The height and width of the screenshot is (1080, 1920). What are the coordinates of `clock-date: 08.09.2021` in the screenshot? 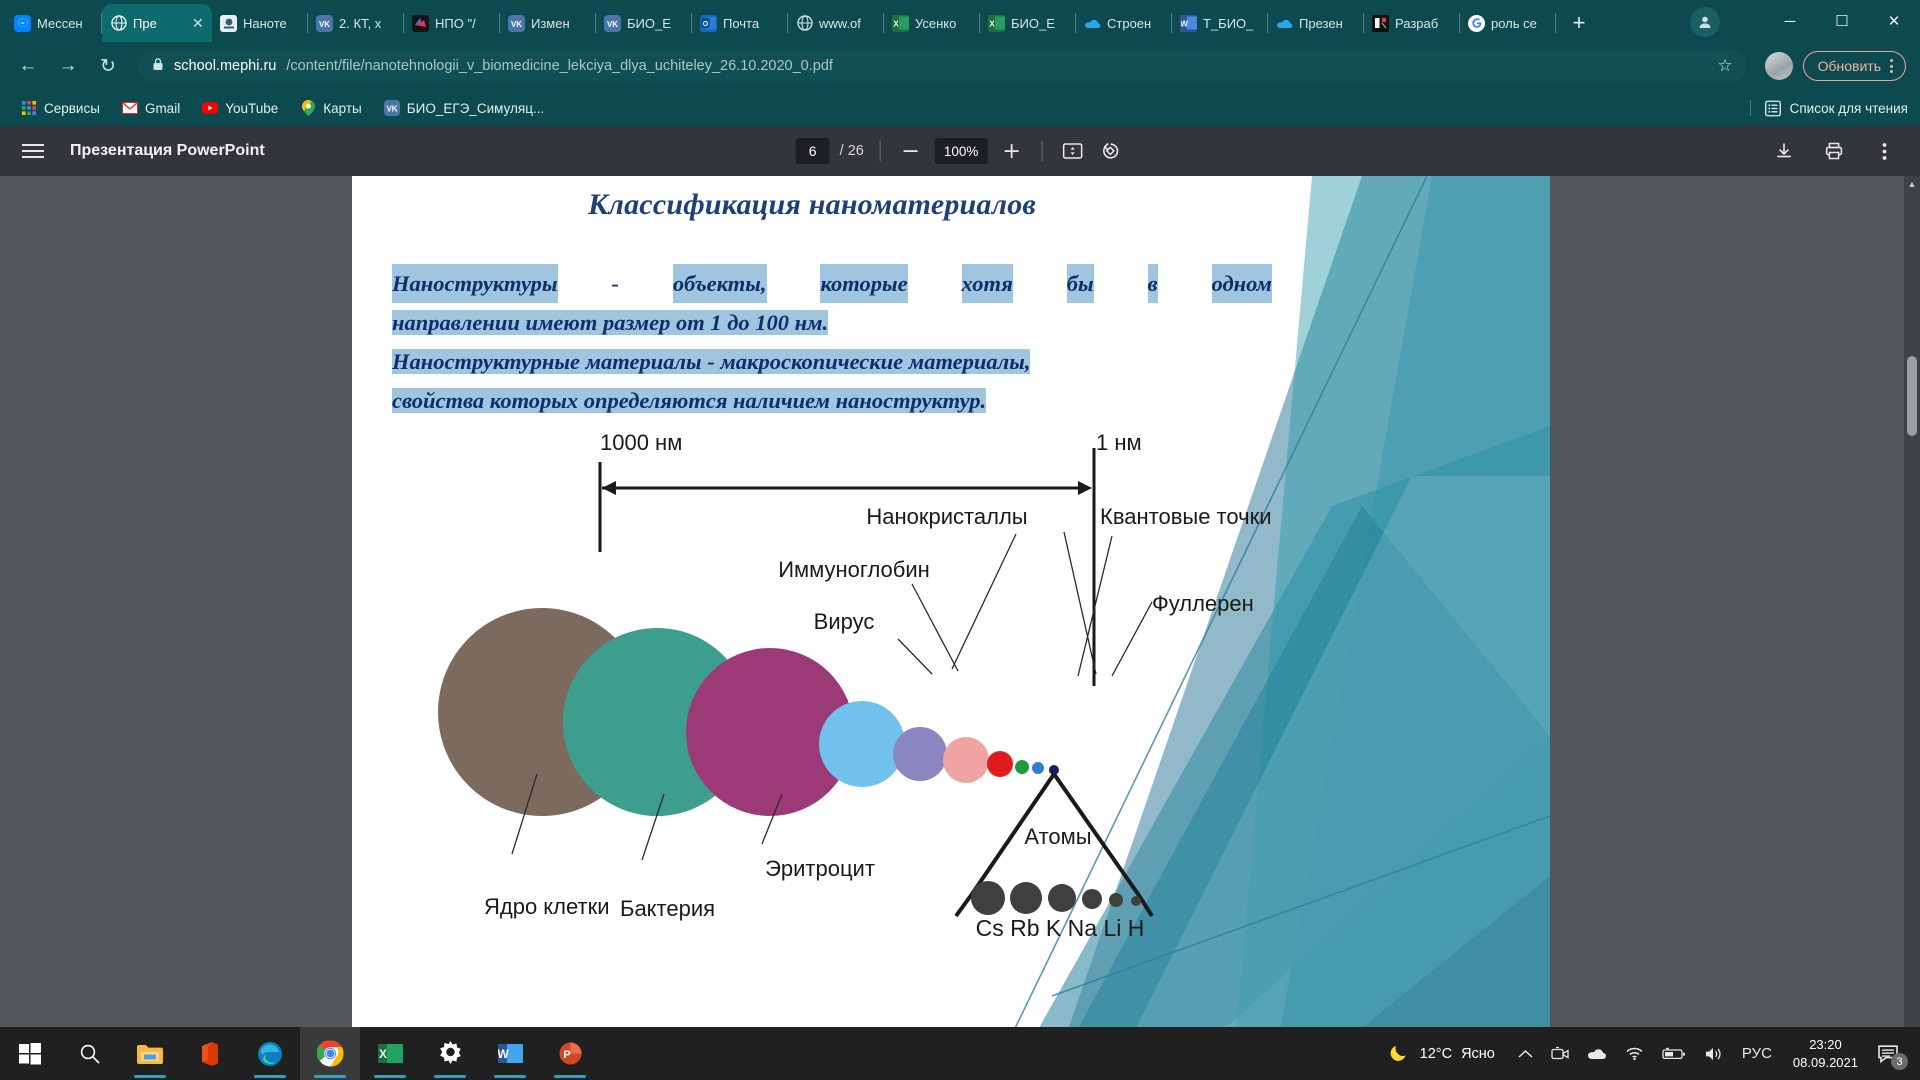 It's located at (1825, 1062).